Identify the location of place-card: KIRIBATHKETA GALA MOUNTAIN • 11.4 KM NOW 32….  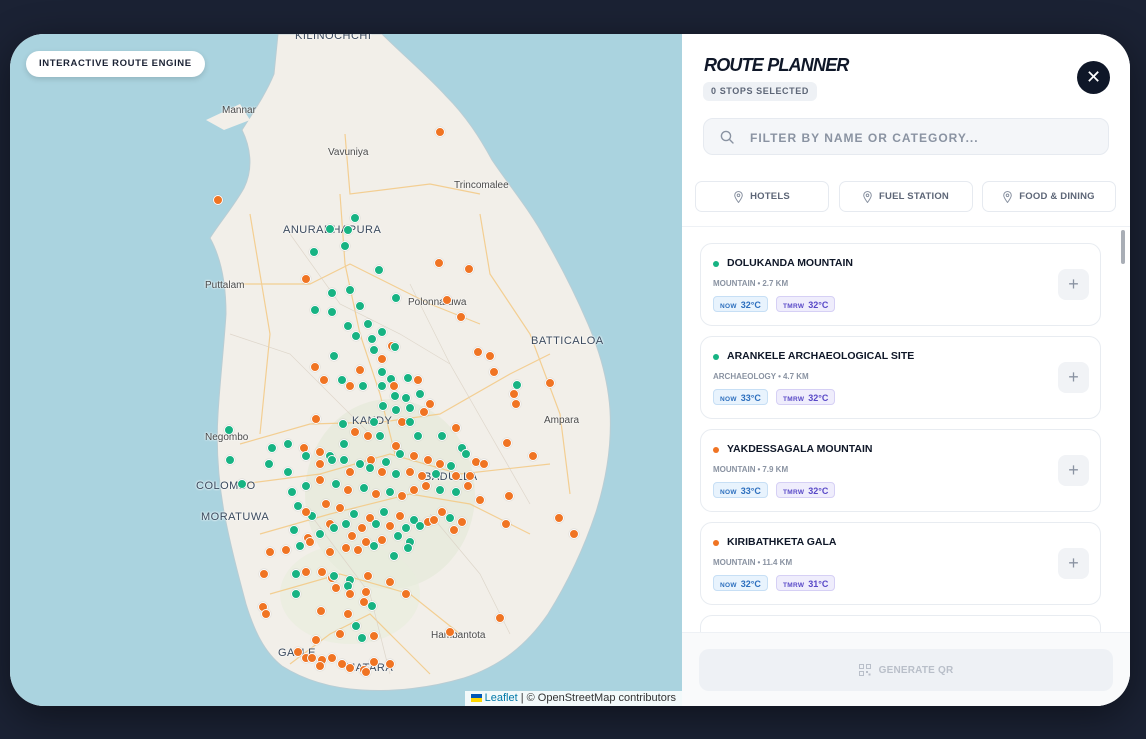
(900, 563).